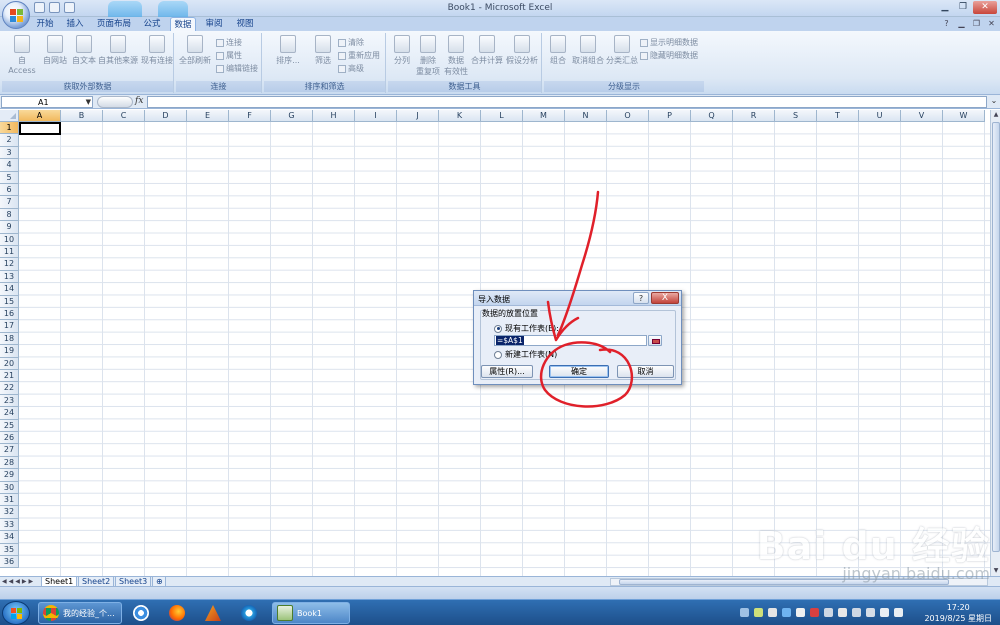  What do you see at coordinates (9, 140) in the screenshot?
I see `row-header: 2` at bounding box center [9, 140].